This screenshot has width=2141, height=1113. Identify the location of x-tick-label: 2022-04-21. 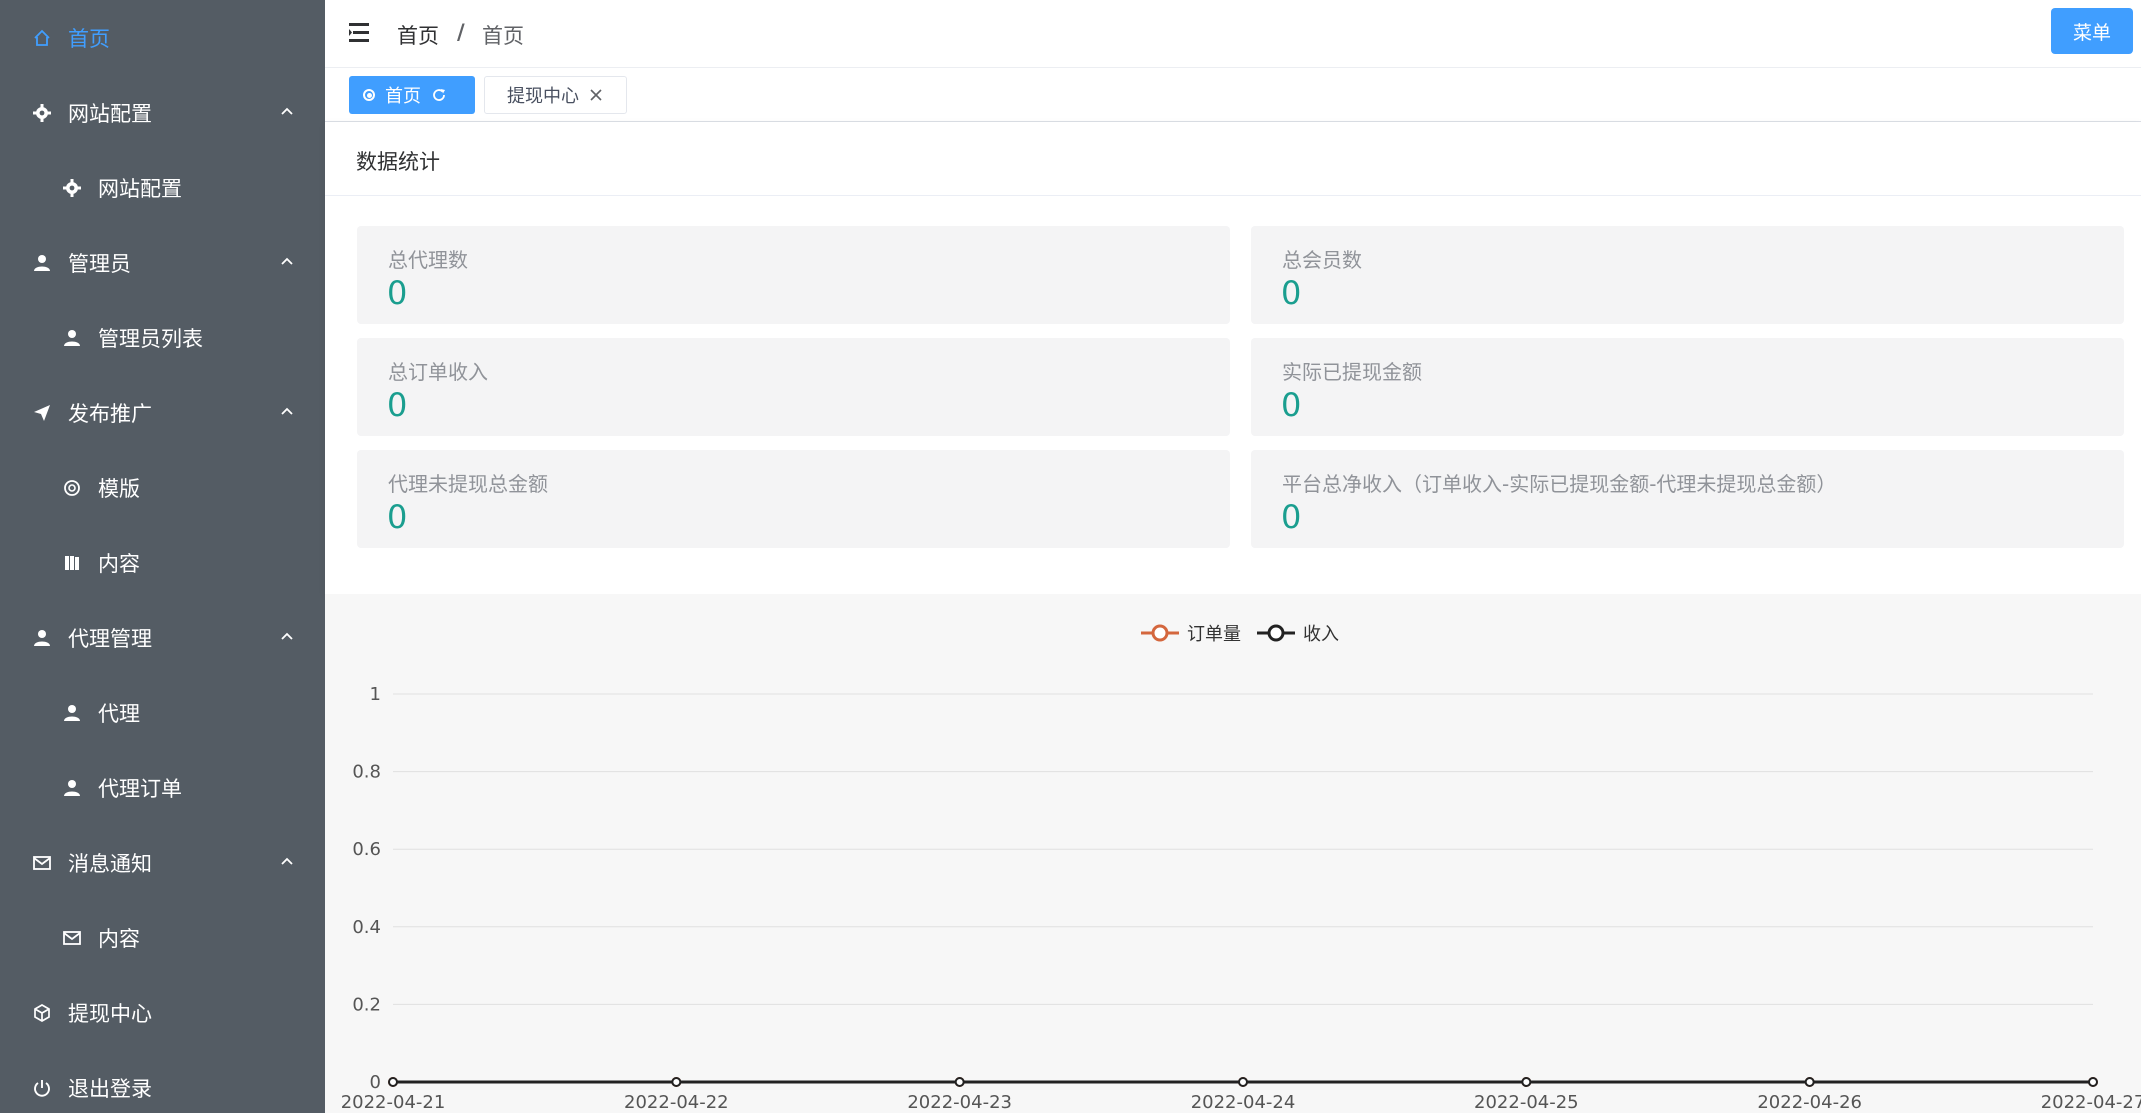
(393, 1102).